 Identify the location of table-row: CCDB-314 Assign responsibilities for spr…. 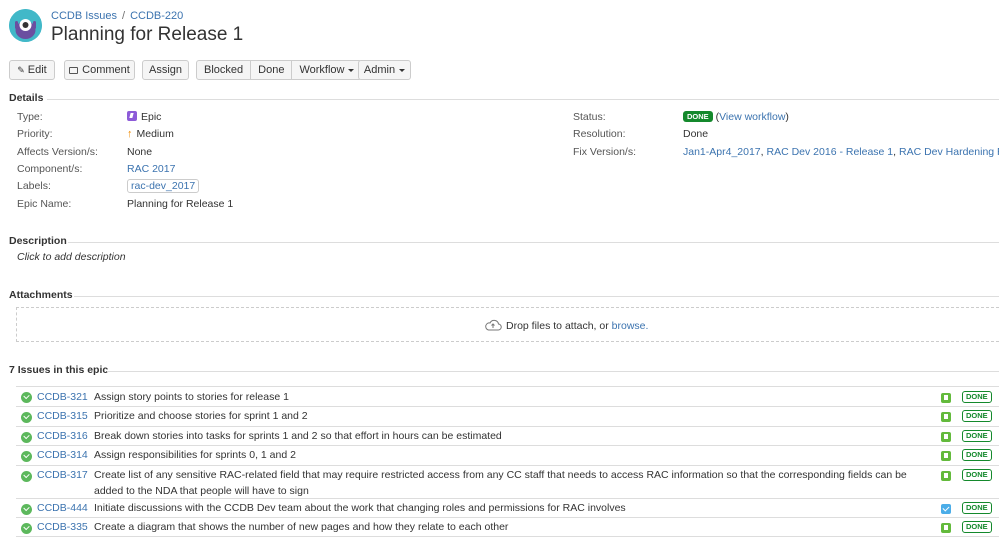
(507, 455).